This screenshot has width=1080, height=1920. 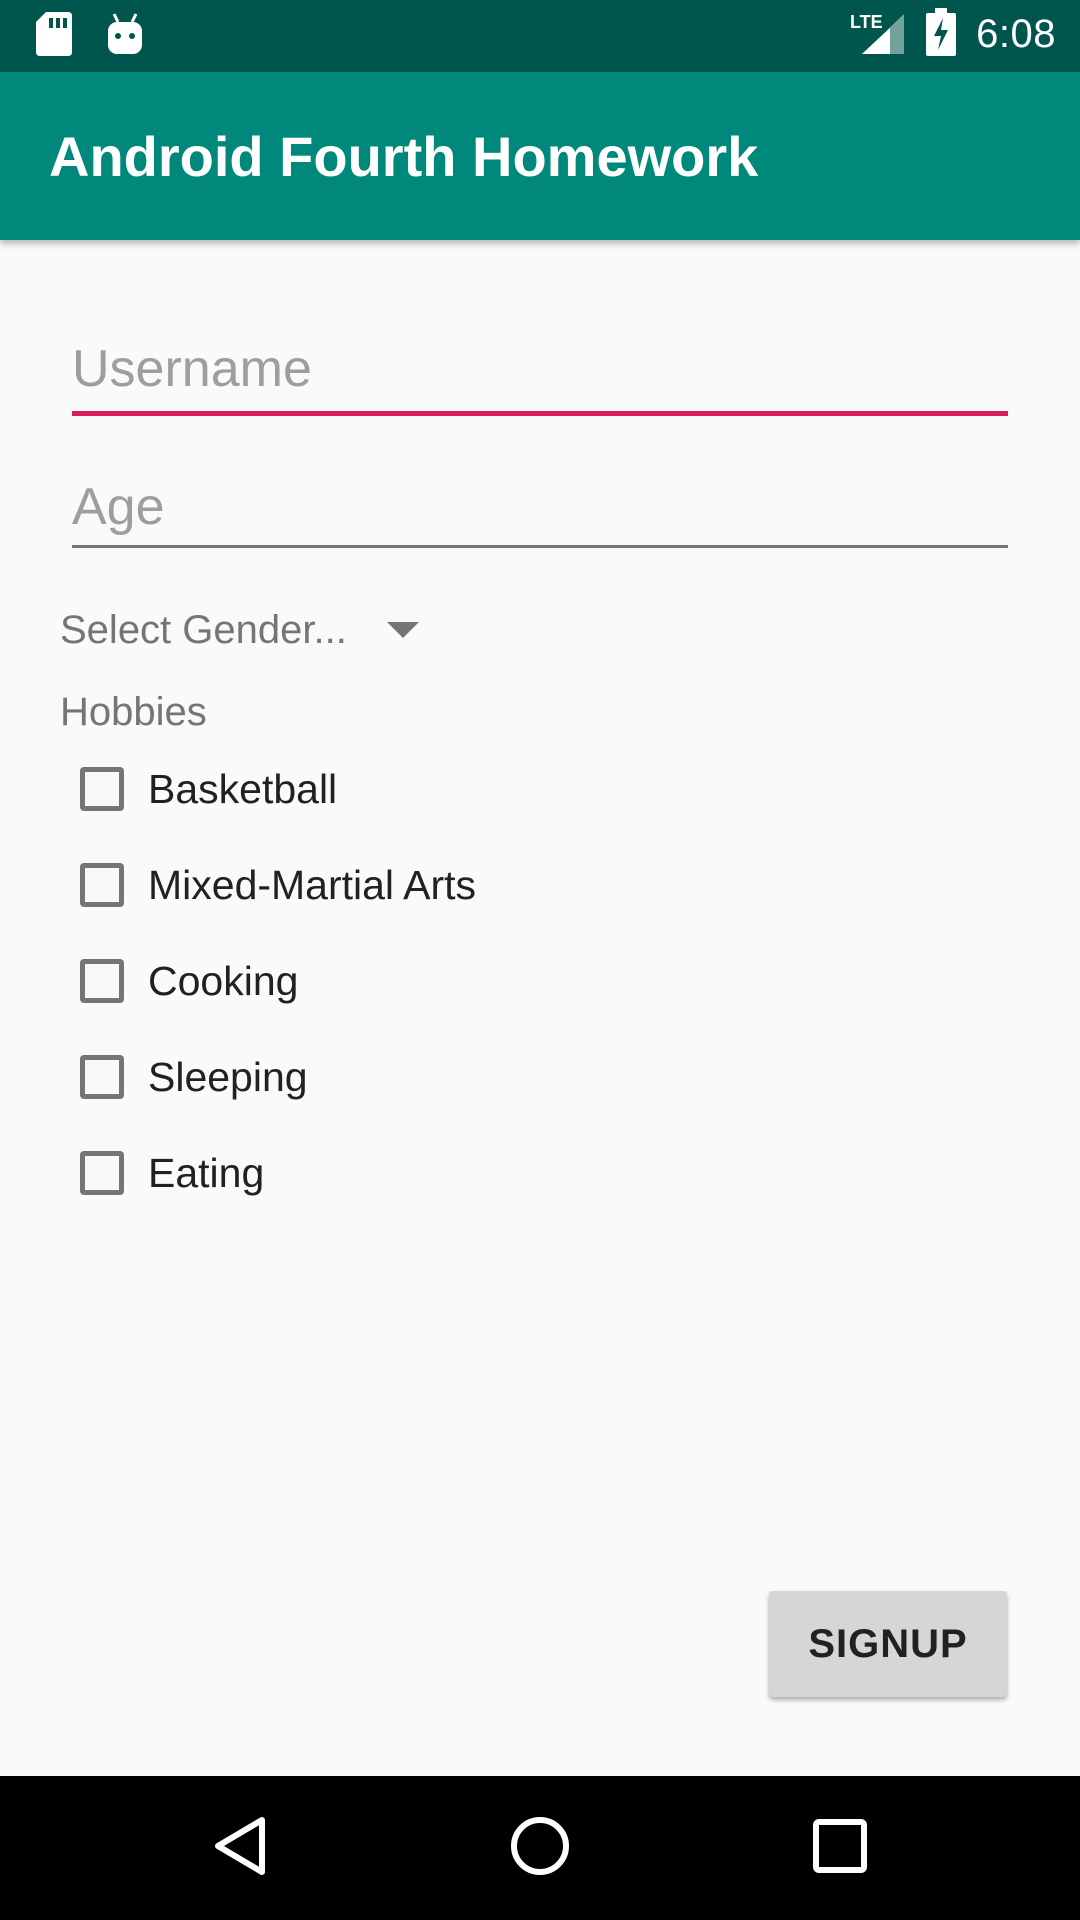 What do you see at coordinates (404, 156) in the screenshot?
I see `app-title: Android Fourth Homework` at bounding box center [404, 156].